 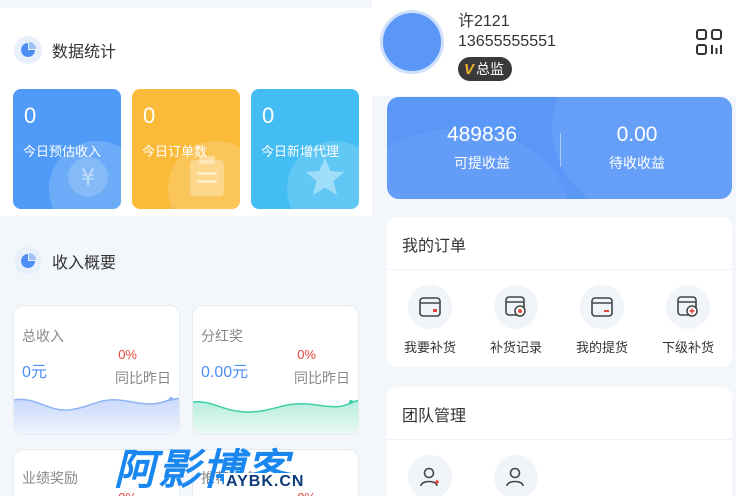 What do you see at coordinates (482, 163) in the screenshot?
I see `withdrawable-label: 可提收益` at bounding box center [482, 163].